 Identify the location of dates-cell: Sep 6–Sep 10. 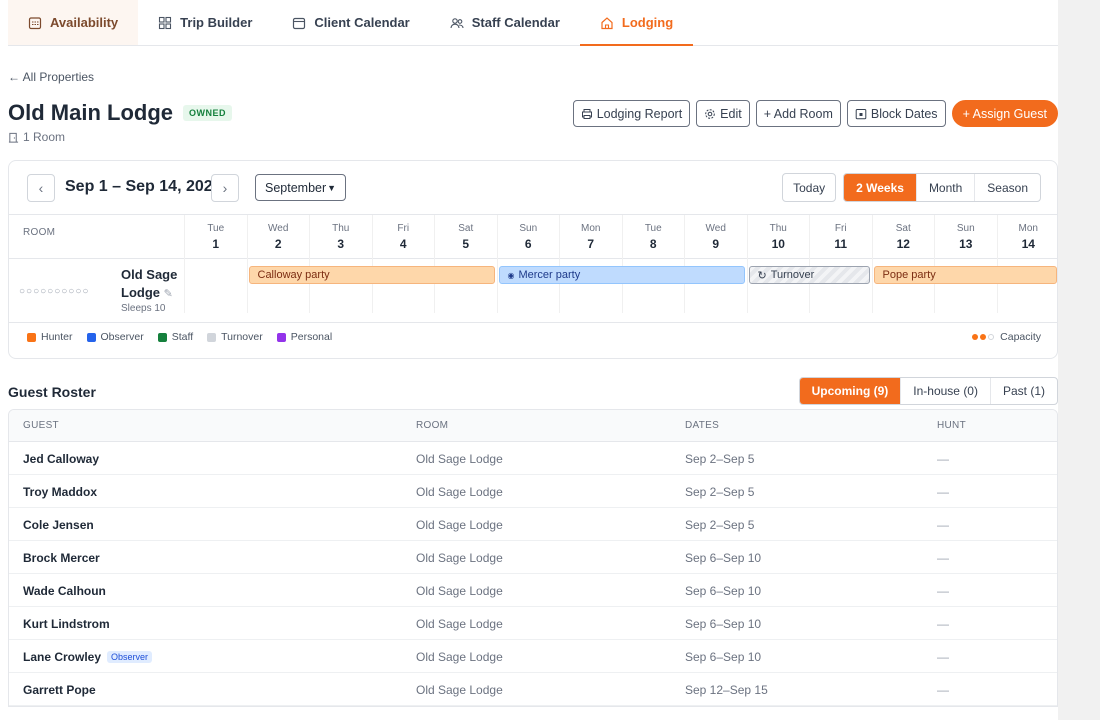
(723, 657).